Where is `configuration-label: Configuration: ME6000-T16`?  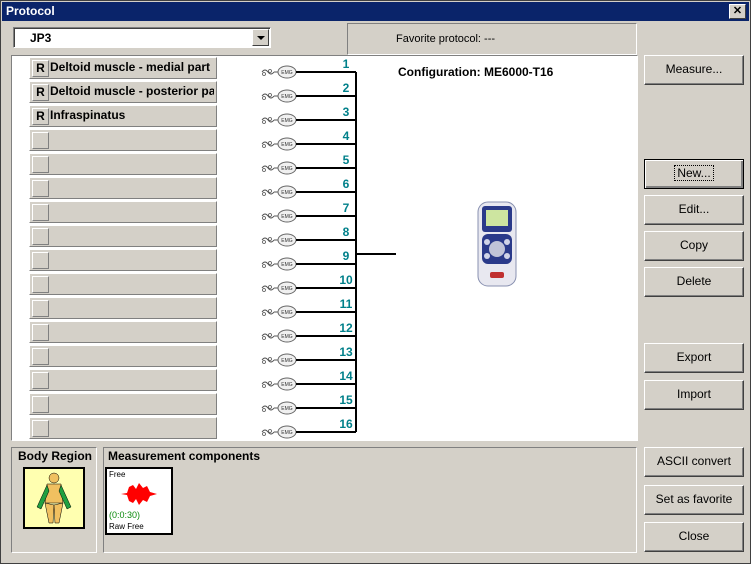 configuration-label: Configuration: ME6000-T16 is located at coordinates (476, 72).